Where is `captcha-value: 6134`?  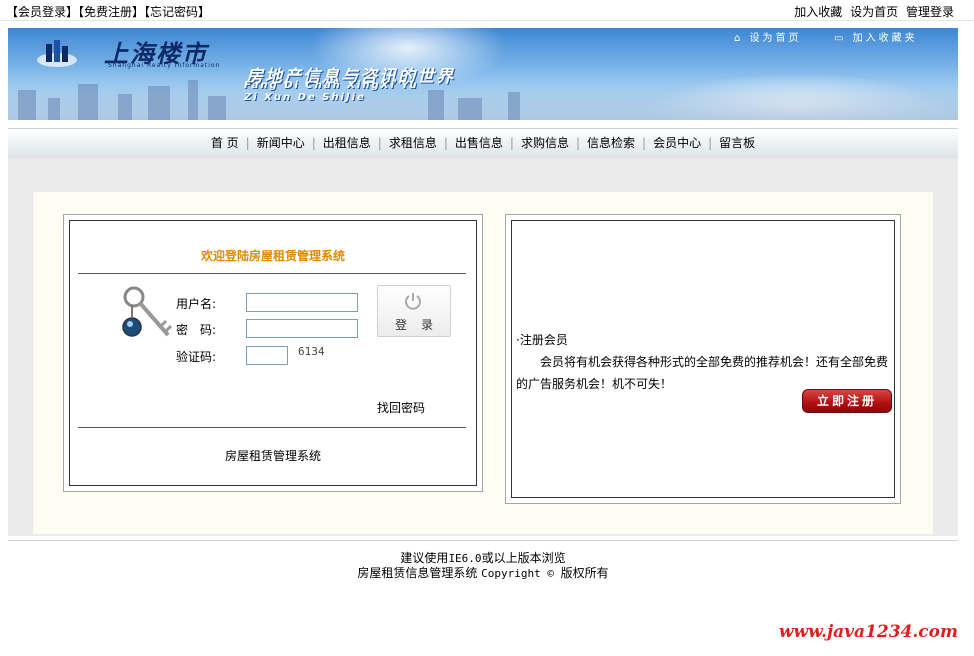 captcha-value: 6134 is located at coordinates (311, 351).